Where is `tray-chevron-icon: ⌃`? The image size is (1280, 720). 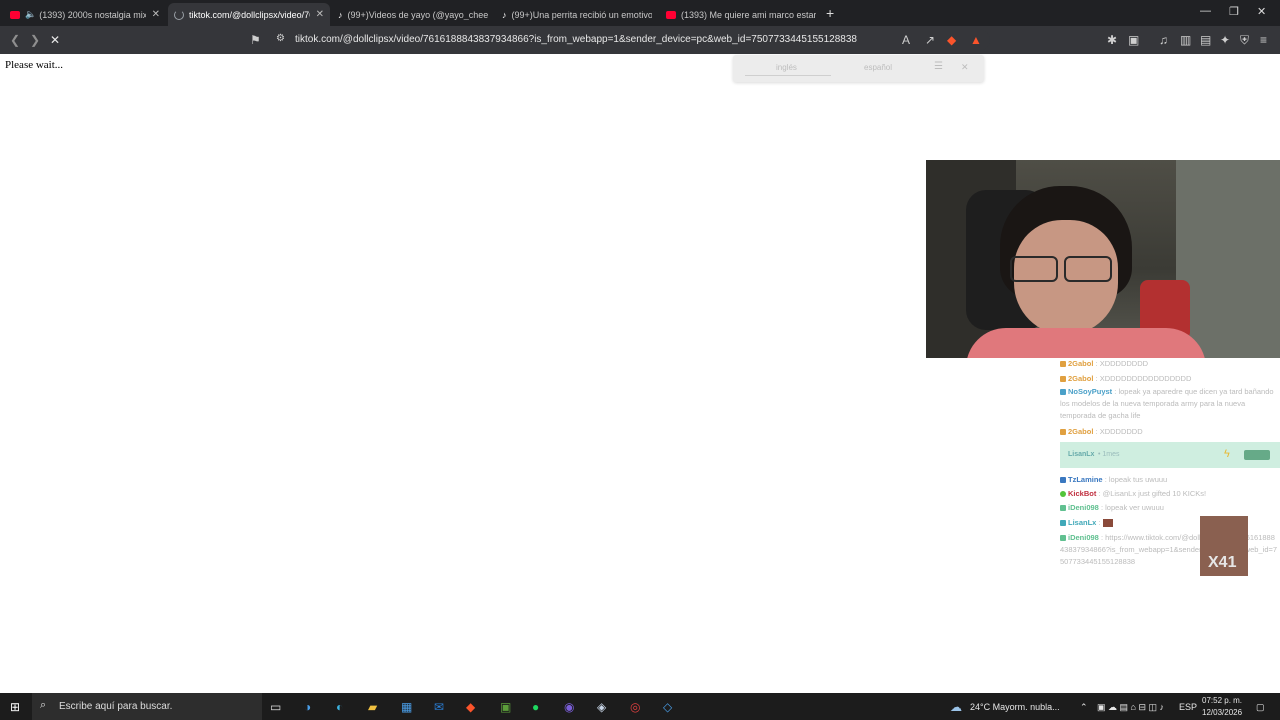
tray-chevron-icon: ⌃ is located at coordinates (1084, 707).